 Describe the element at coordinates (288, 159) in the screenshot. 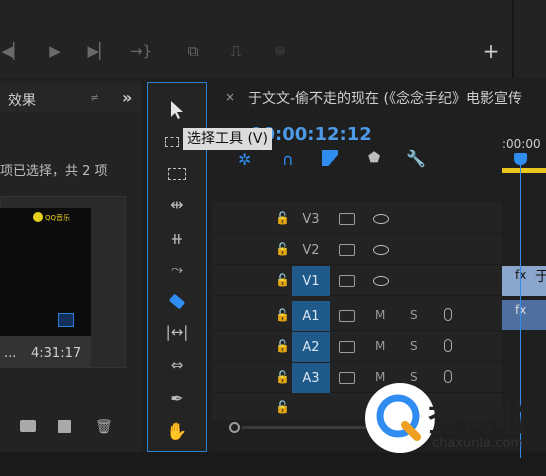

I see `linked-selection-icon: ∩` at that location.